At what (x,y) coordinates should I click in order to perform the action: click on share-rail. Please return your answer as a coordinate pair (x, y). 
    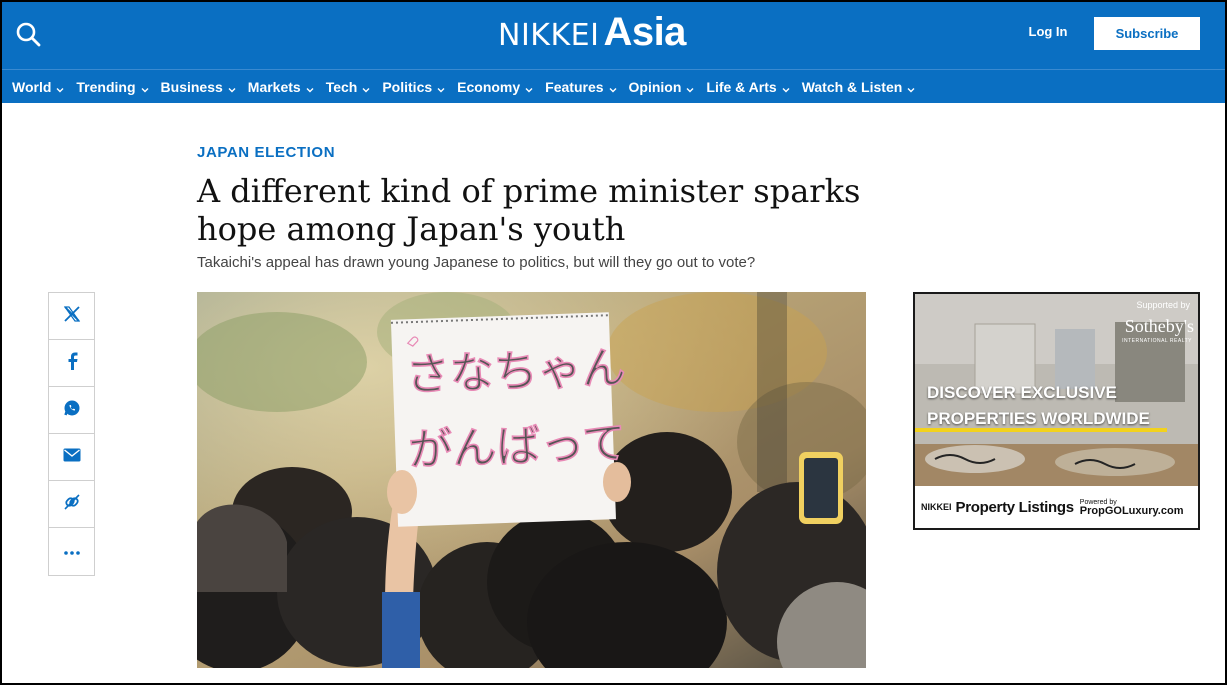
    Looking at the image, I should click on (71, 434).